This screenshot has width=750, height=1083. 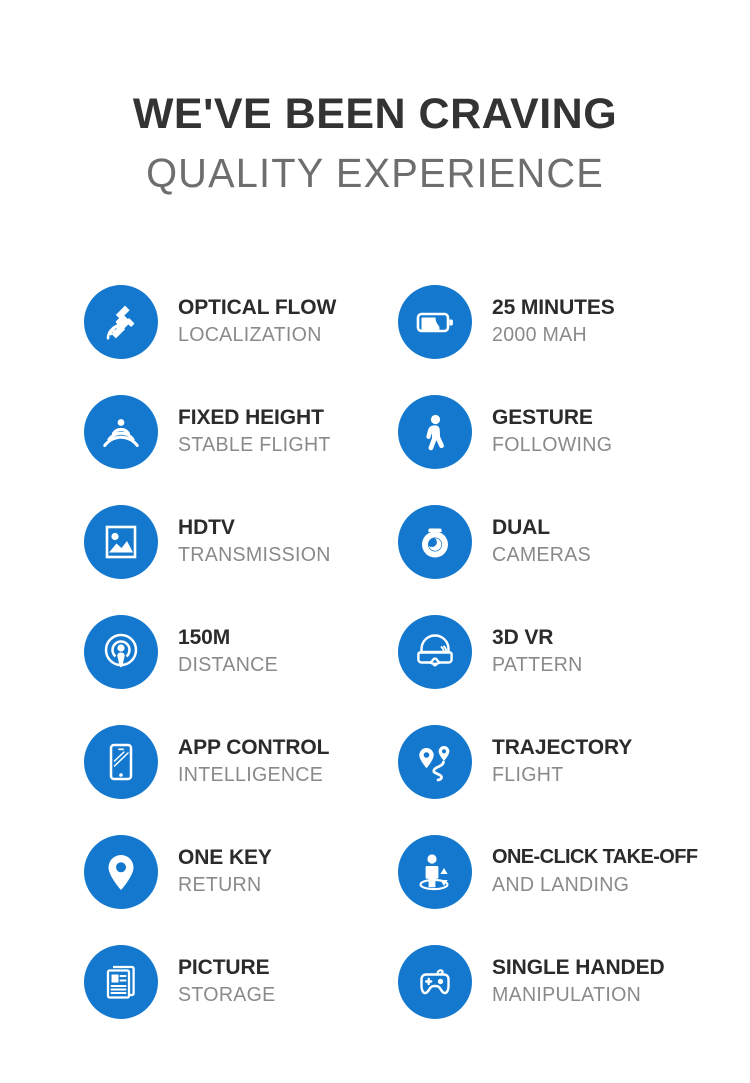 I want to click on map-pin-icon, so click(x=121, y=872).